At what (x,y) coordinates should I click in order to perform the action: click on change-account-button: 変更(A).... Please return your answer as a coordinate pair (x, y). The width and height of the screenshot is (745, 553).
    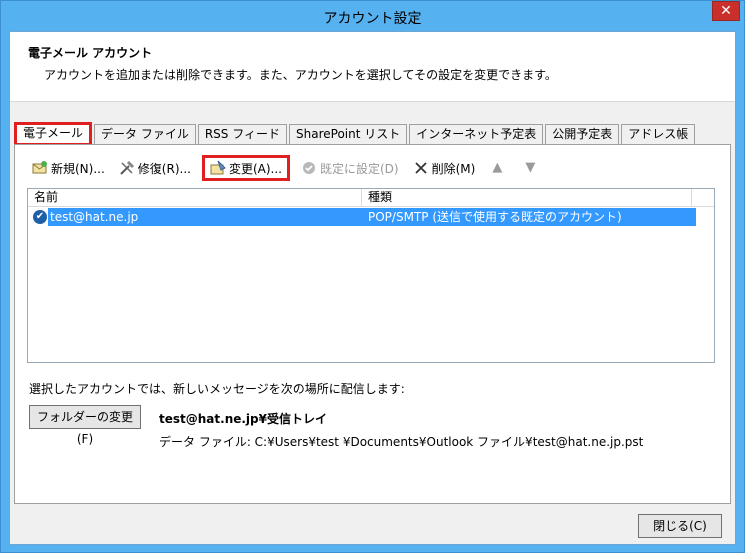
    Looking at the image, I should click on (245, 168).